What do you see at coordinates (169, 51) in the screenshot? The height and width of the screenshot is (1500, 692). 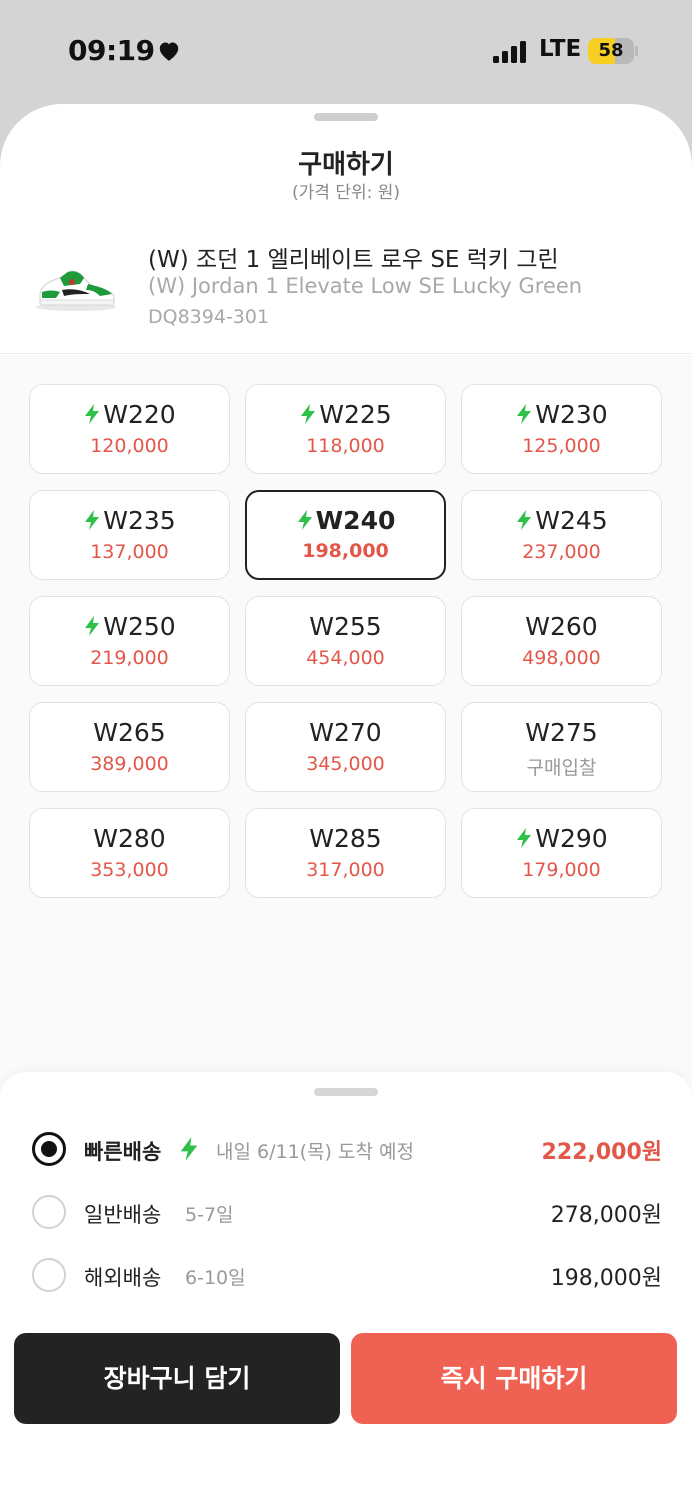 I see `heart-icon` at bounding box center [169, 51].